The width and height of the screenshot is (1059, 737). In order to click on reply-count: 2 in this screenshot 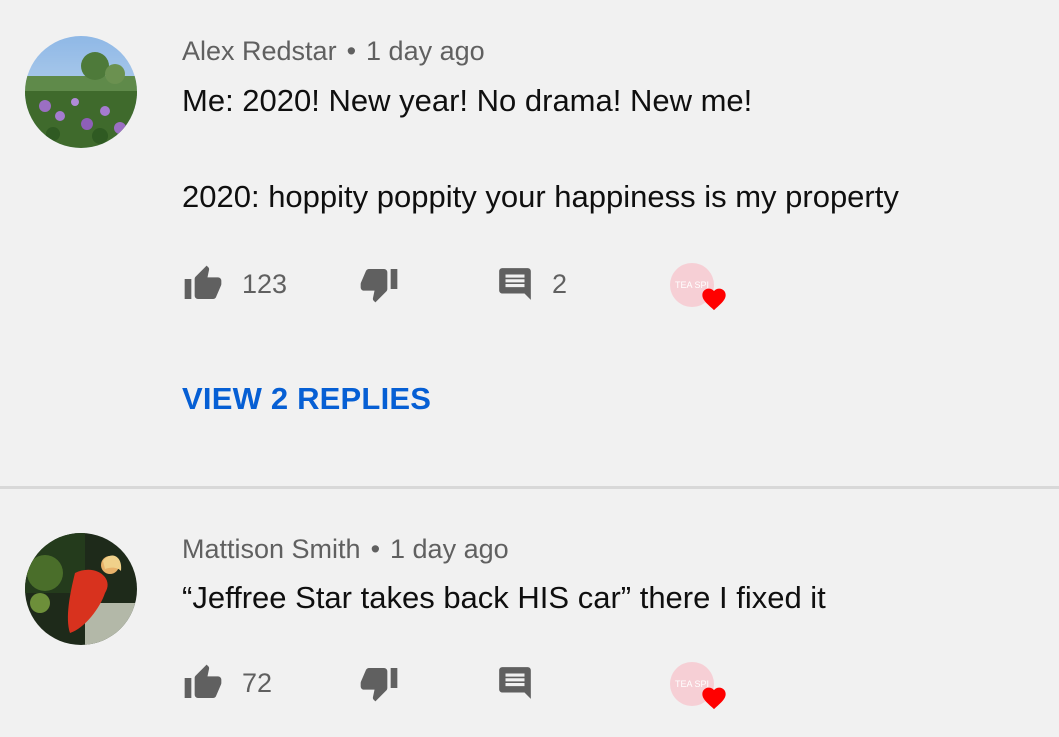, I will do `click(560, 283)`.